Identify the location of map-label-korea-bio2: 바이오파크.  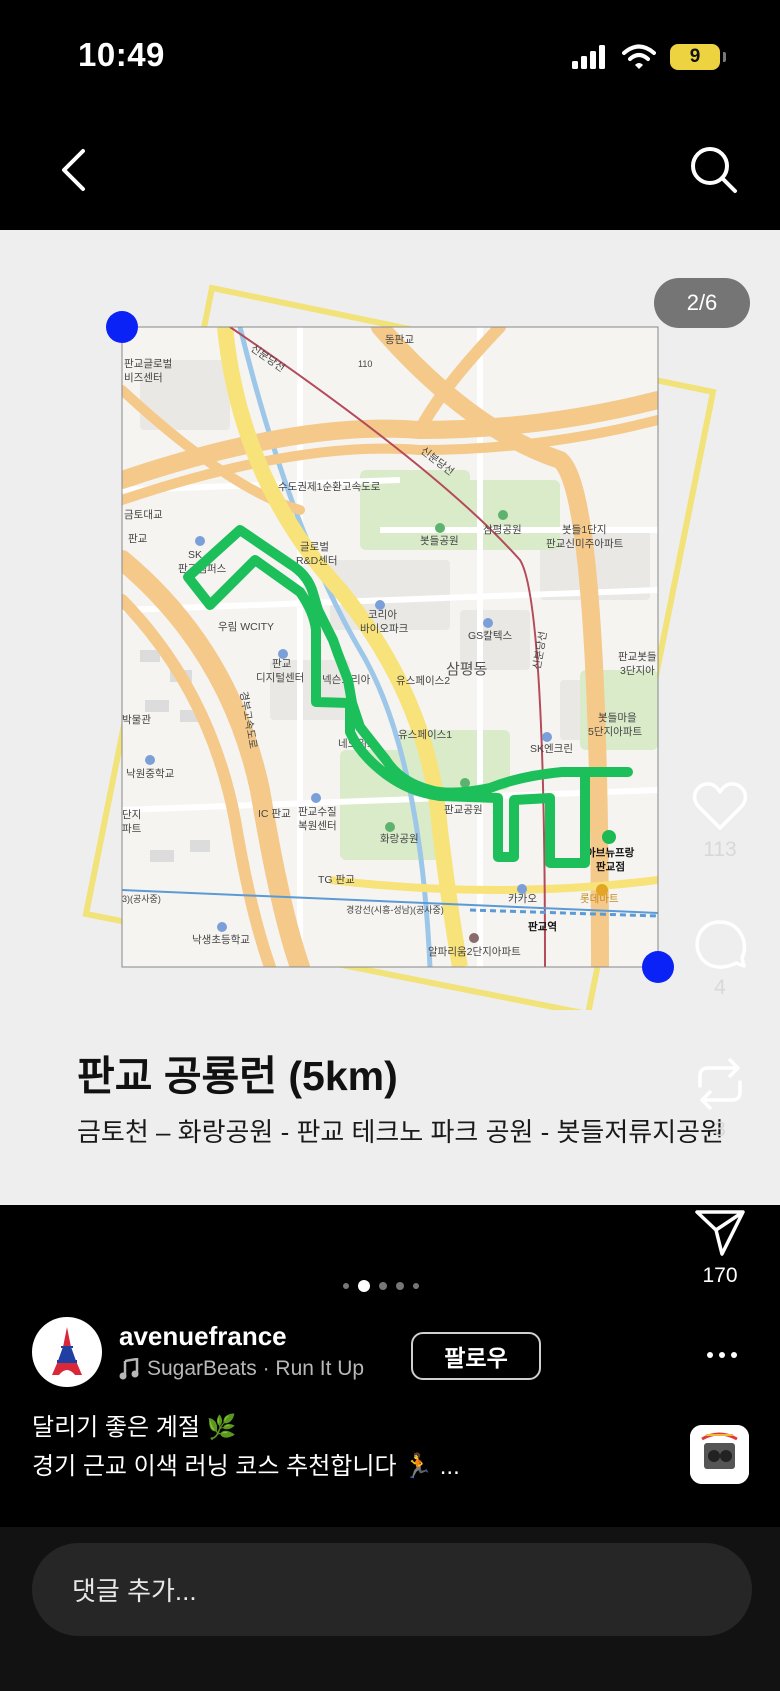
(384, 629).